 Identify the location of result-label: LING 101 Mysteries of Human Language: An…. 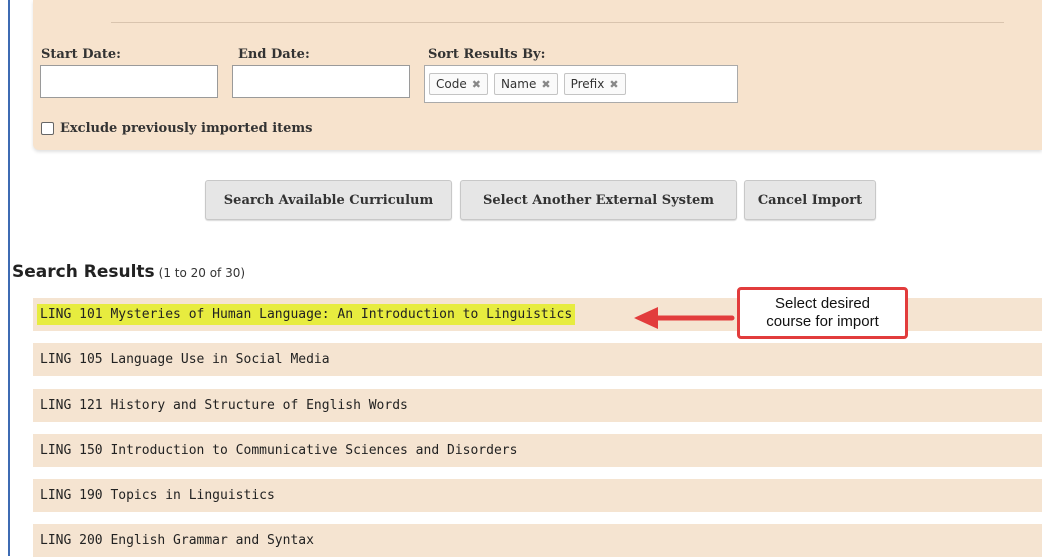
(306, 314).